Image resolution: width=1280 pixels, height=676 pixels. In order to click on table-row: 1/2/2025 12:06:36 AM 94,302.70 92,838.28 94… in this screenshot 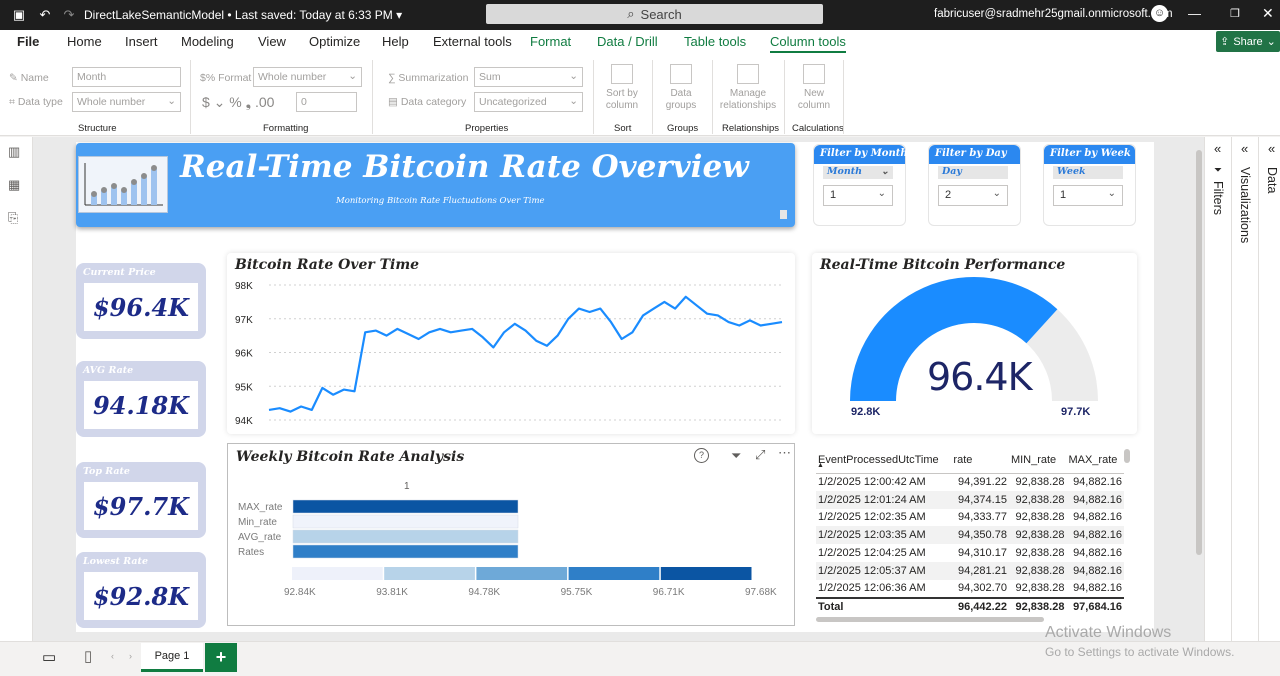, I will do `click(970, 589)`.